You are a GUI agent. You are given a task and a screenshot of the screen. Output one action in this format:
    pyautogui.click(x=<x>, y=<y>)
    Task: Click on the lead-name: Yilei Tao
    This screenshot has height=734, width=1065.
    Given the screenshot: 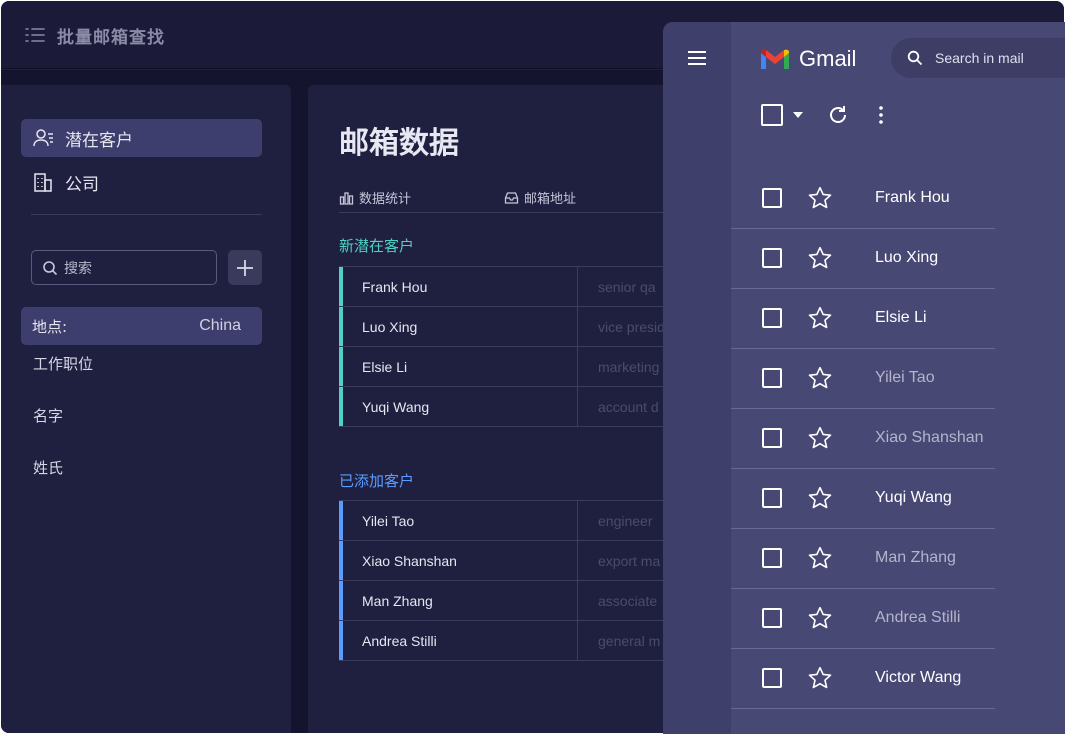 What is the action you would take?
    pyautogui.click(x=458, y=520)
    